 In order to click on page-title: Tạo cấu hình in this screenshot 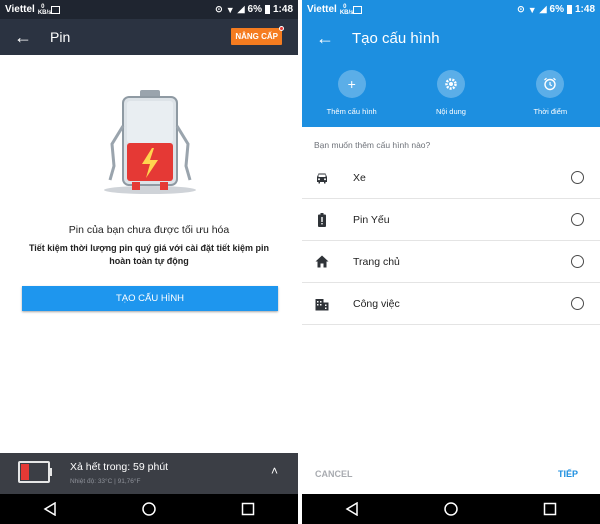, I will do `click(396, 38)`.